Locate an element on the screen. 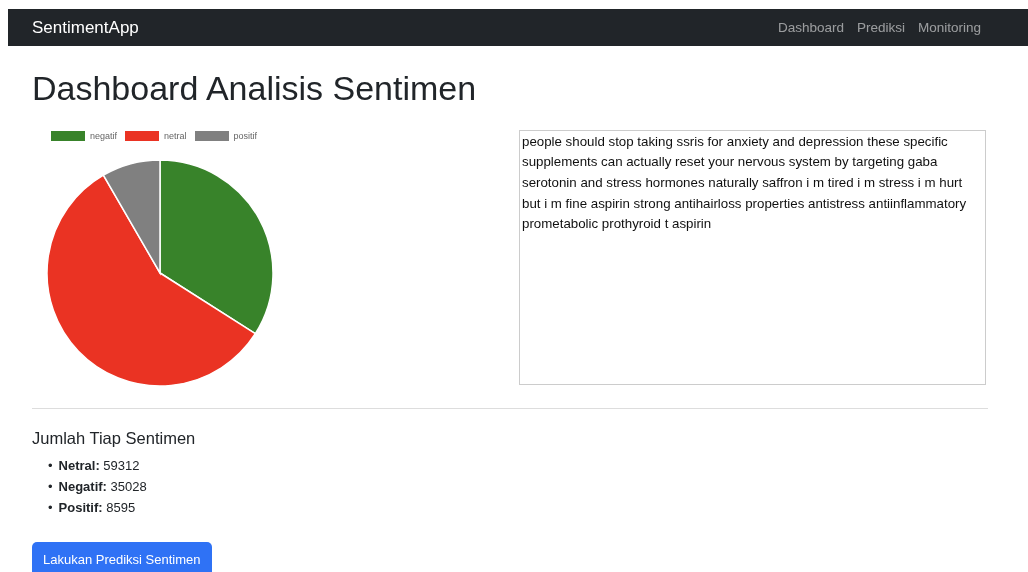  count-item: Negatif: 35028 is located at coordinates (102, 486).